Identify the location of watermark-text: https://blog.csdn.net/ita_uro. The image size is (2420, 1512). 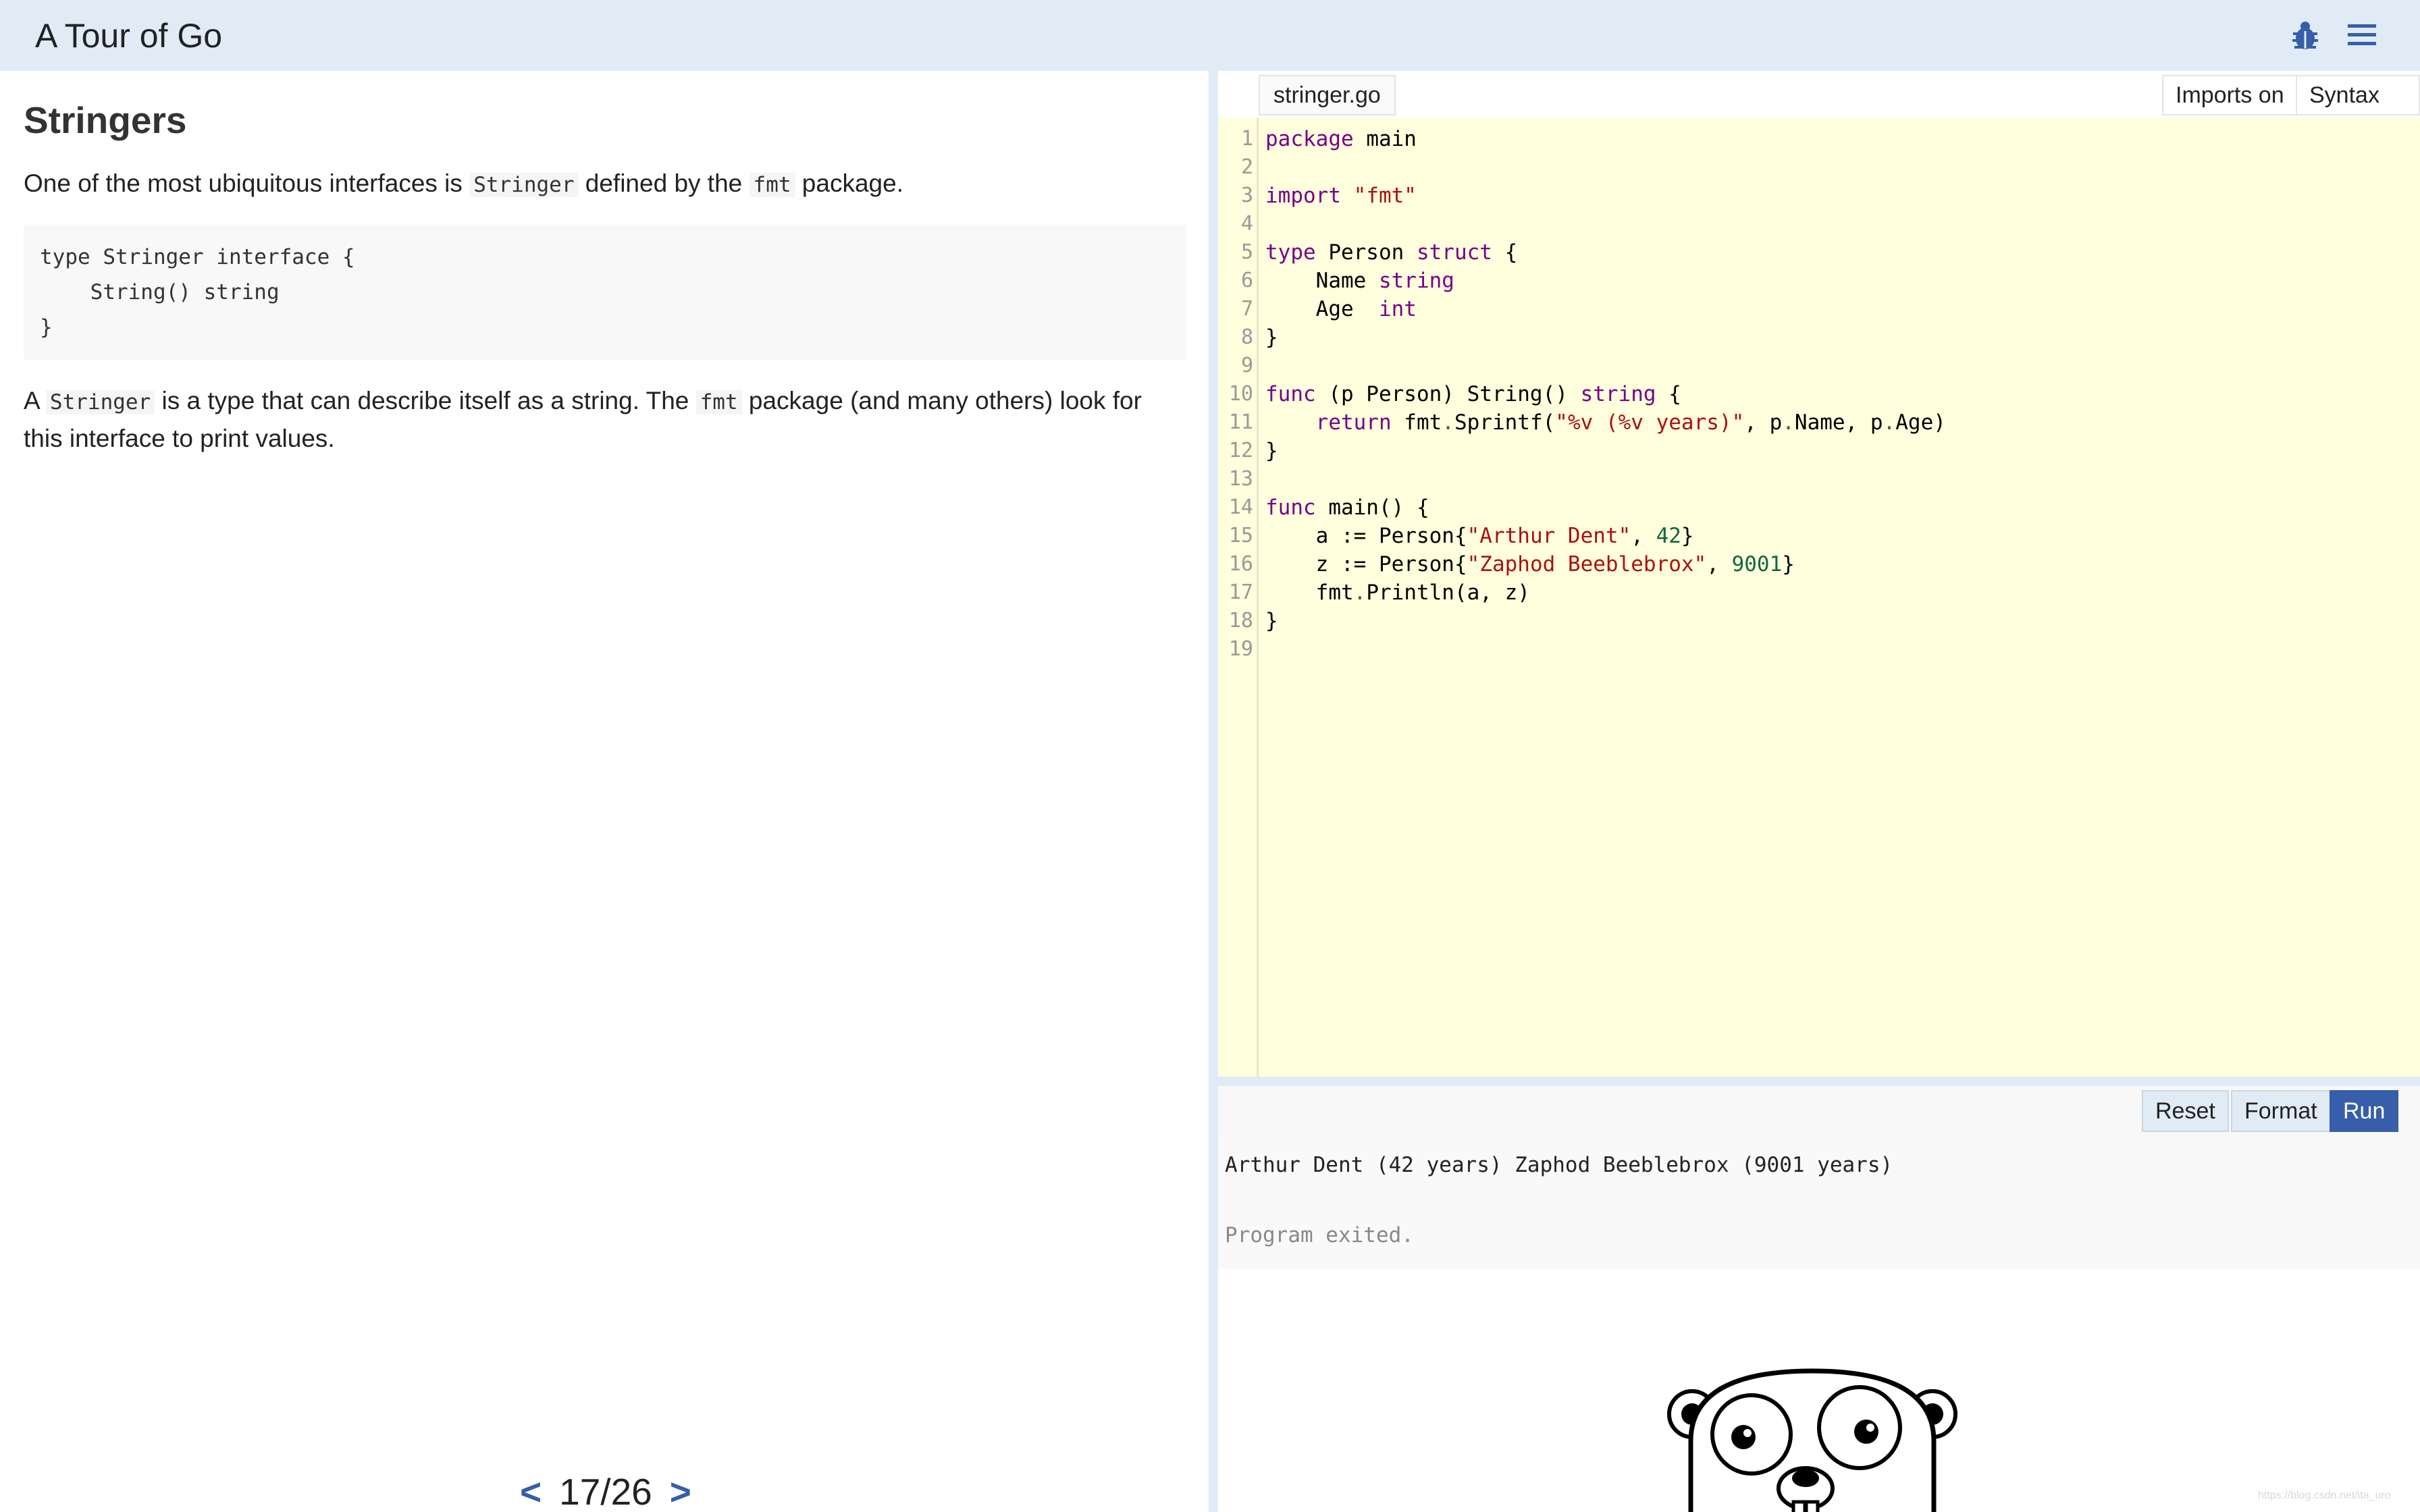
(2324, 1496).